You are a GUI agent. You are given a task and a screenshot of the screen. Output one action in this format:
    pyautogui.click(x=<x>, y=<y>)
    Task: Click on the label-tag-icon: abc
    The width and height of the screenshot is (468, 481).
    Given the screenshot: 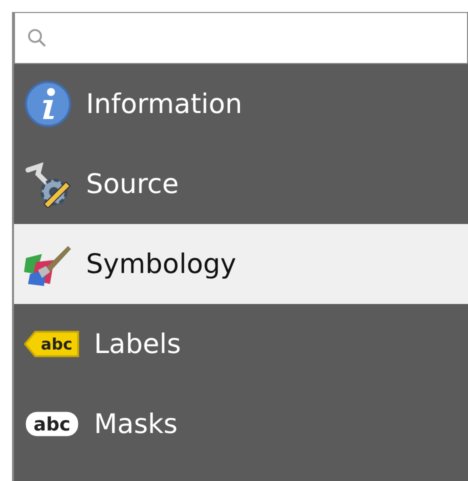 What is the action you would take?
    pyautogui.click(x=52, y=344)
    